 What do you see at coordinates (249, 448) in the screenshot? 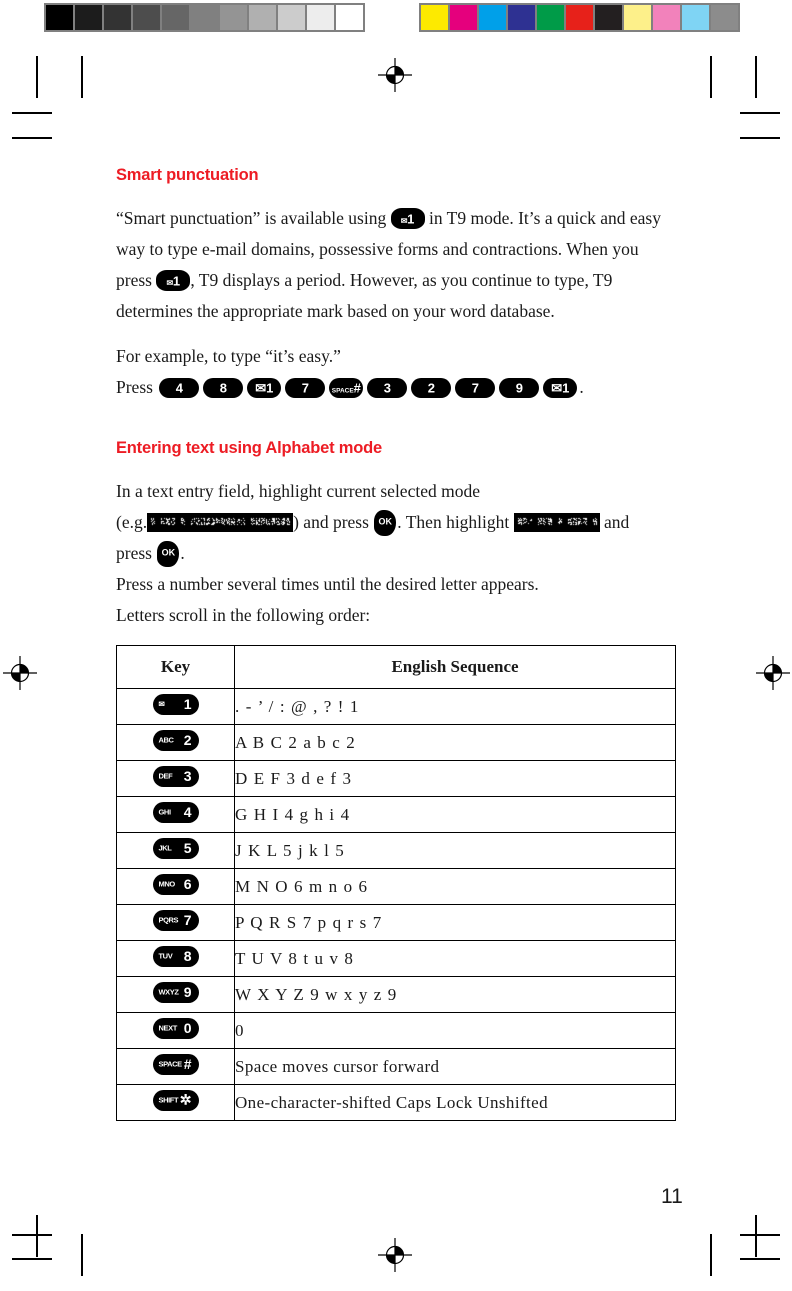
I see `section-heading-alphabet-mode: Entering text using Alphabet mode` at bounding box center [249, 448].